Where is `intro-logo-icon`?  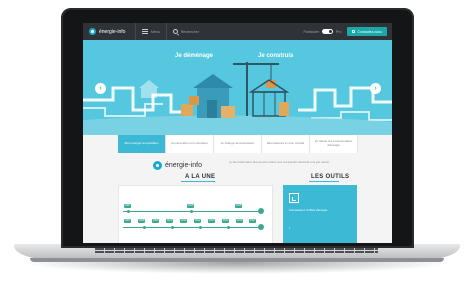
intro-logo-icon is located at coordinates (157, 165).